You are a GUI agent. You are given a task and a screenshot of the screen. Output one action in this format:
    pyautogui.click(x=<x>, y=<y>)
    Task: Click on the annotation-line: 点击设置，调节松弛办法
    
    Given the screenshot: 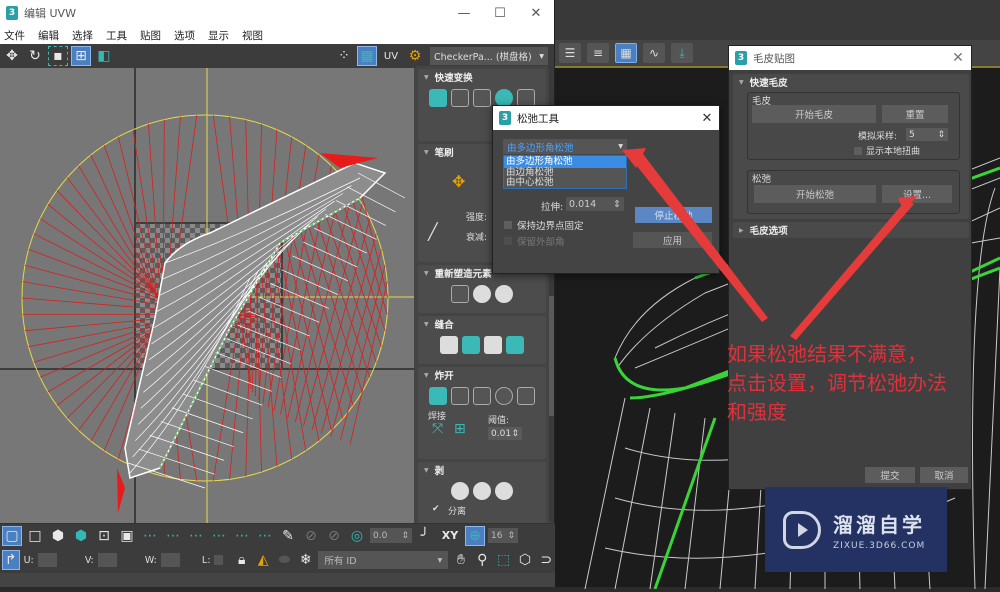 What is the action you would take?
    pyautogui.click(x=863, y=383)
    